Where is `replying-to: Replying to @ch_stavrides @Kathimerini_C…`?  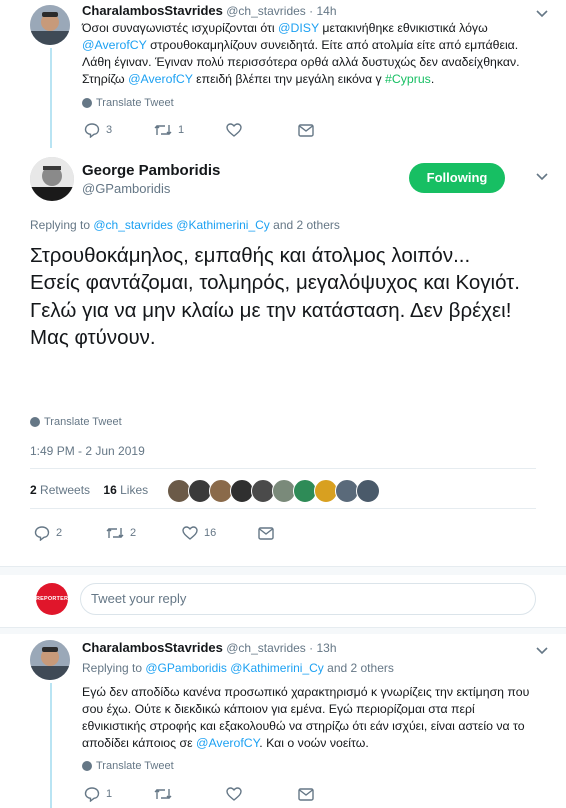 replying-to: Replying to @ch_stavrides @Kathimerini_C… is located at coordinates (185, 225).